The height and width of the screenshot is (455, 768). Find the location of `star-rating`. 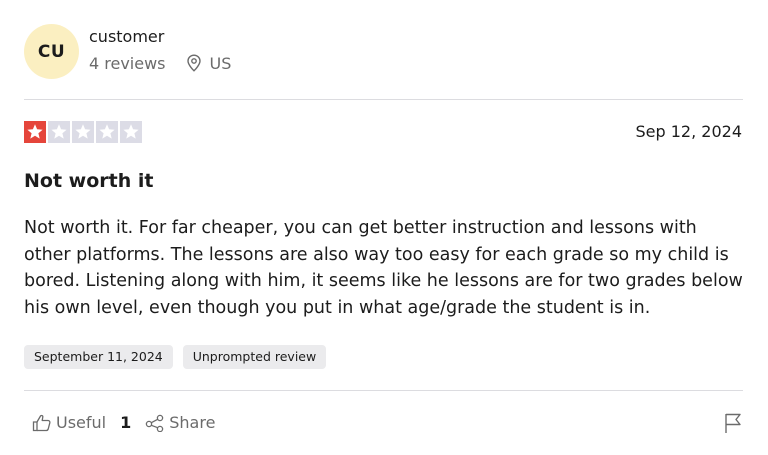

star-rating is located at coordinates (83, 132).